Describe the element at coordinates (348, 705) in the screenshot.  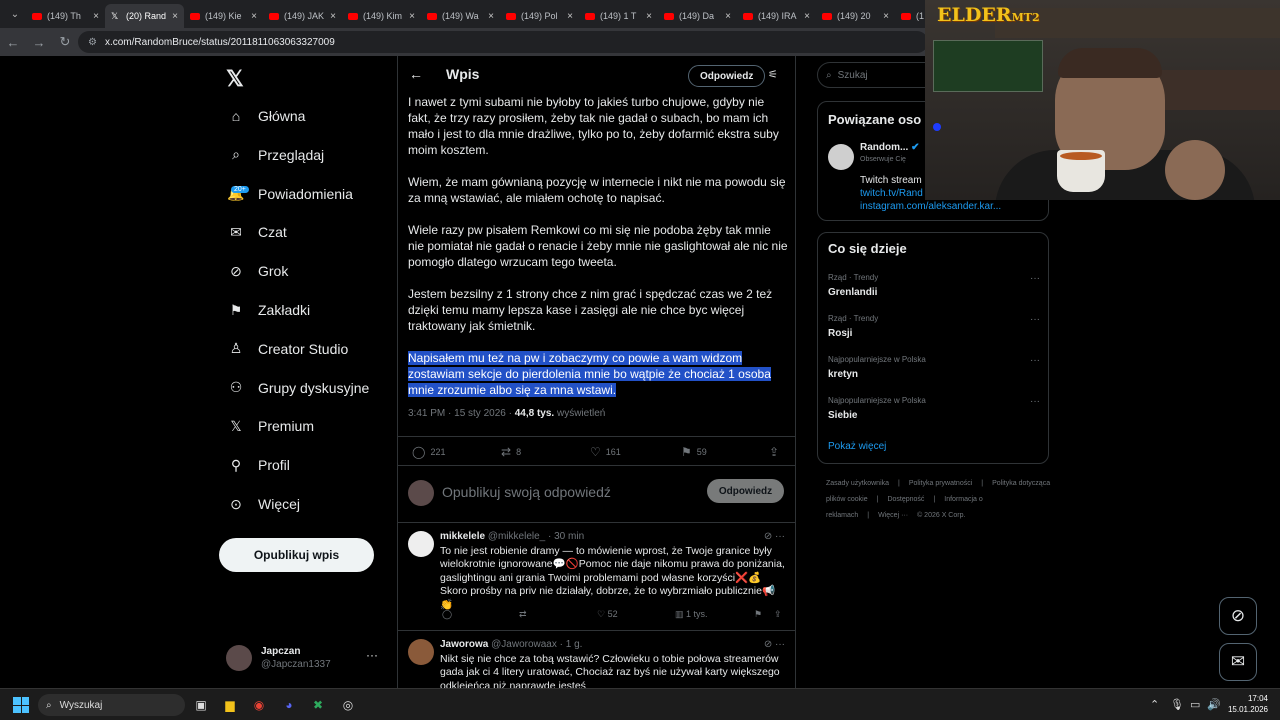
I see `obs-icon: ◎` at that location.